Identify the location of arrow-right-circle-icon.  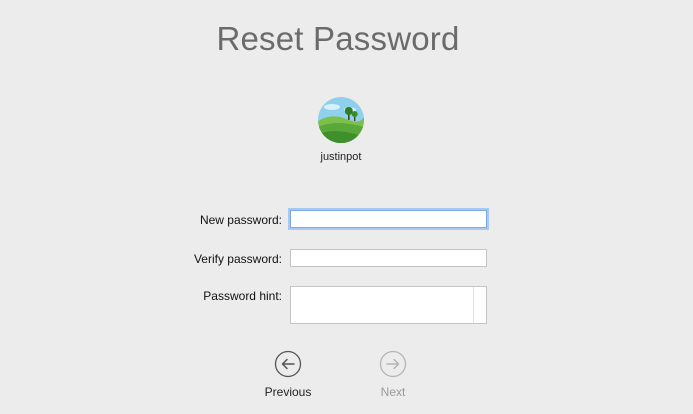
(393, 364).